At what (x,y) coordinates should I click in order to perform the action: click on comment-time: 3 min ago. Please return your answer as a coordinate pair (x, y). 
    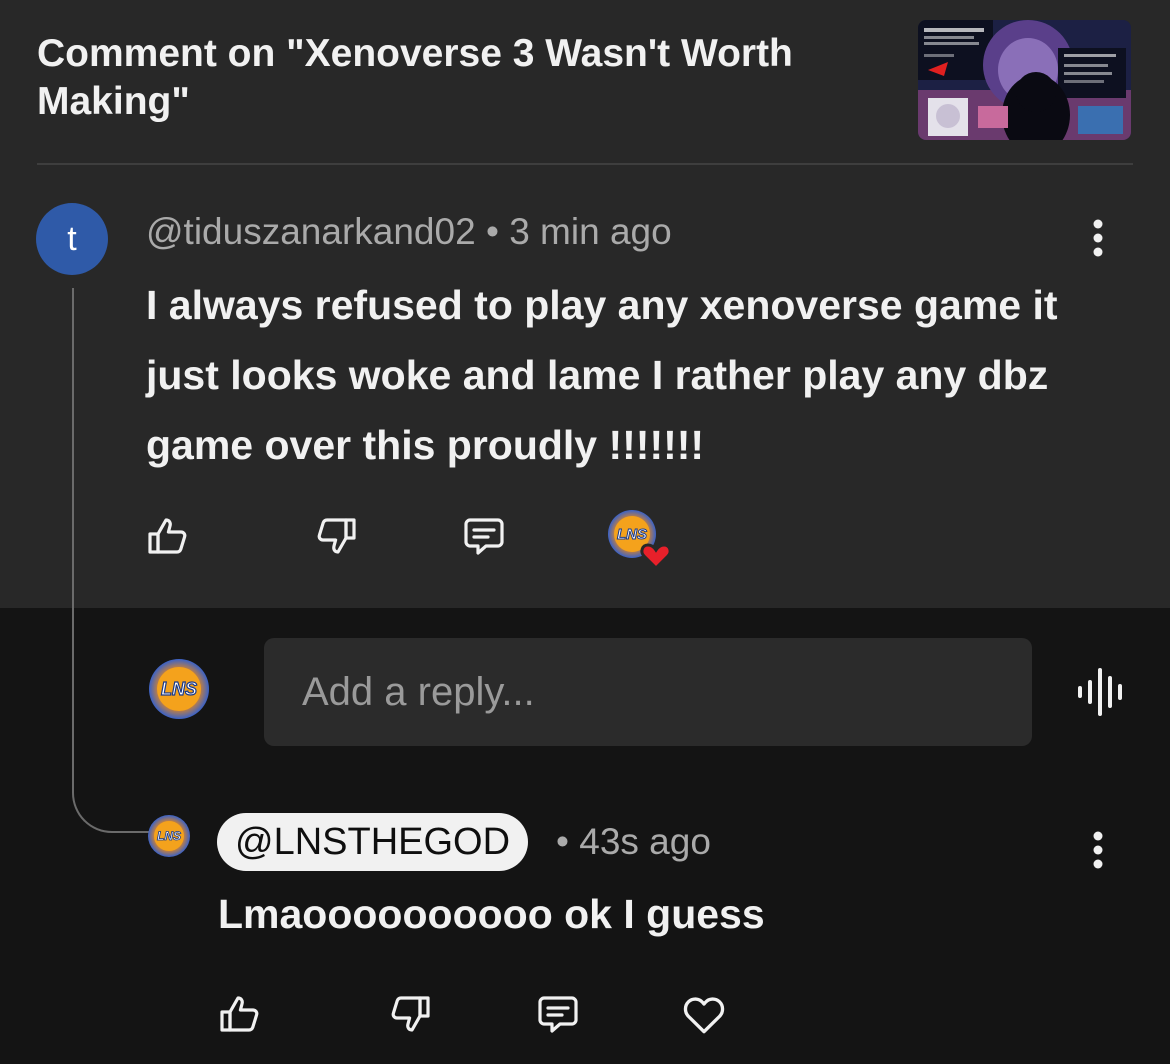
    Looking at the image, I should click on (590, 231).